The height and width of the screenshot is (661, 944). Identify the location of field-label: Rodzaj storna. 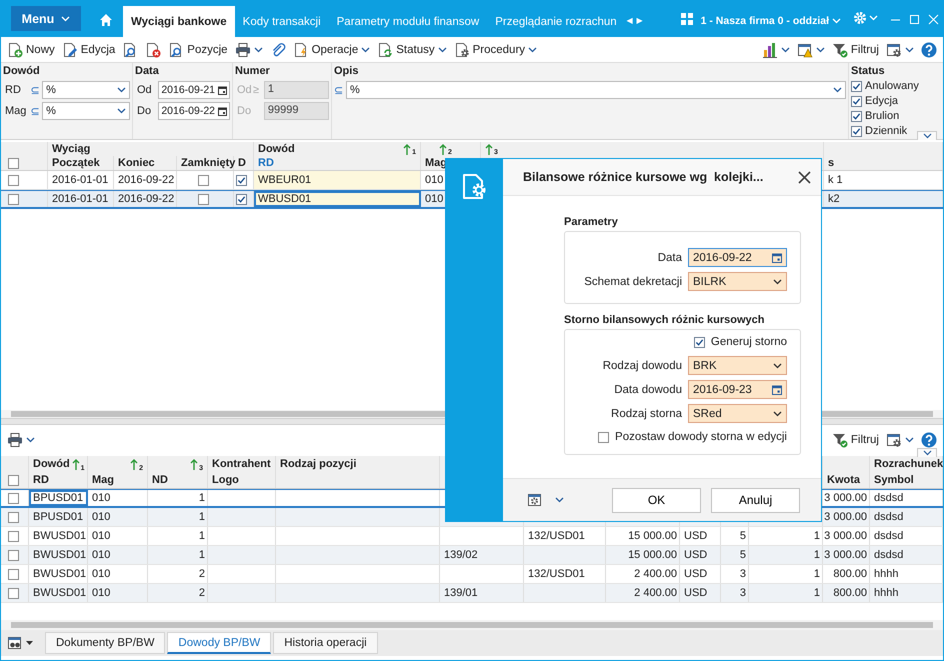
(646, 414).